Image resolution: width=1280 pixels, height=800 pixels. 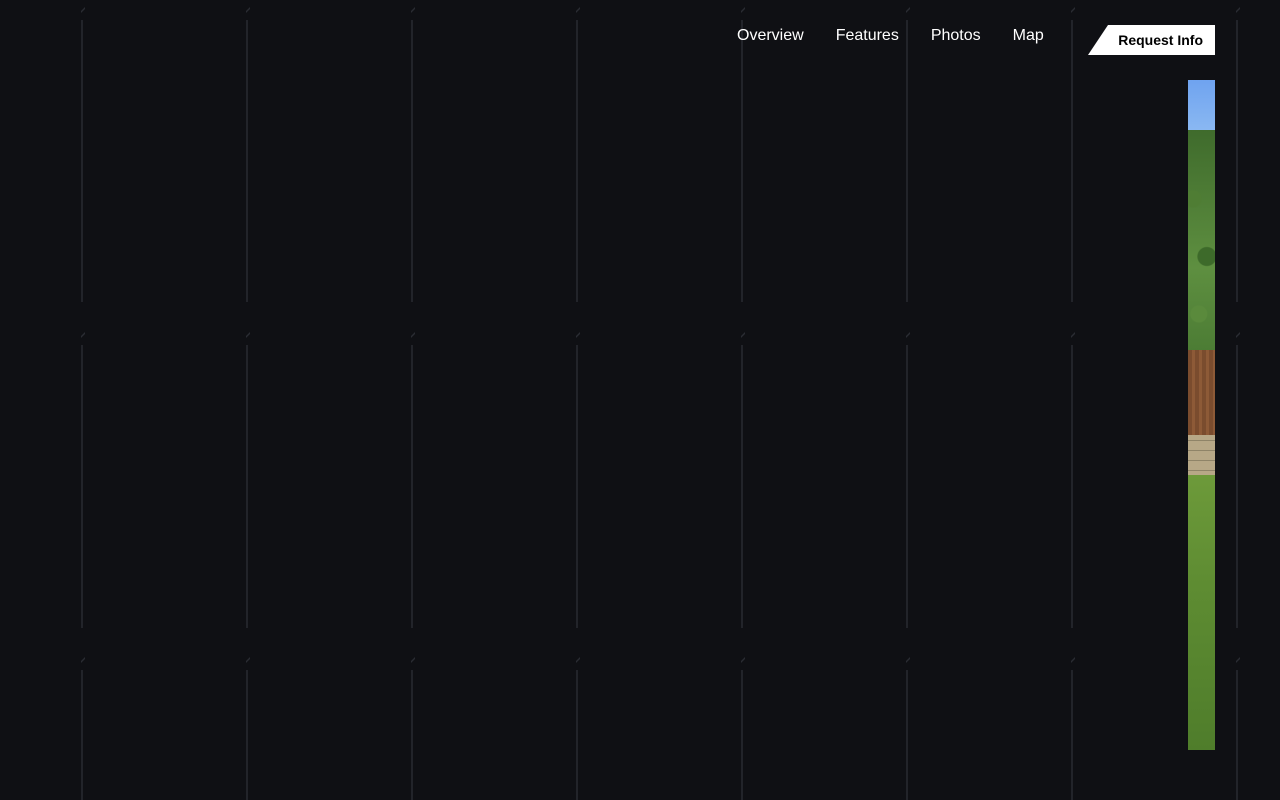 I want to click on photo-fence, so click(x=1201, y=395).